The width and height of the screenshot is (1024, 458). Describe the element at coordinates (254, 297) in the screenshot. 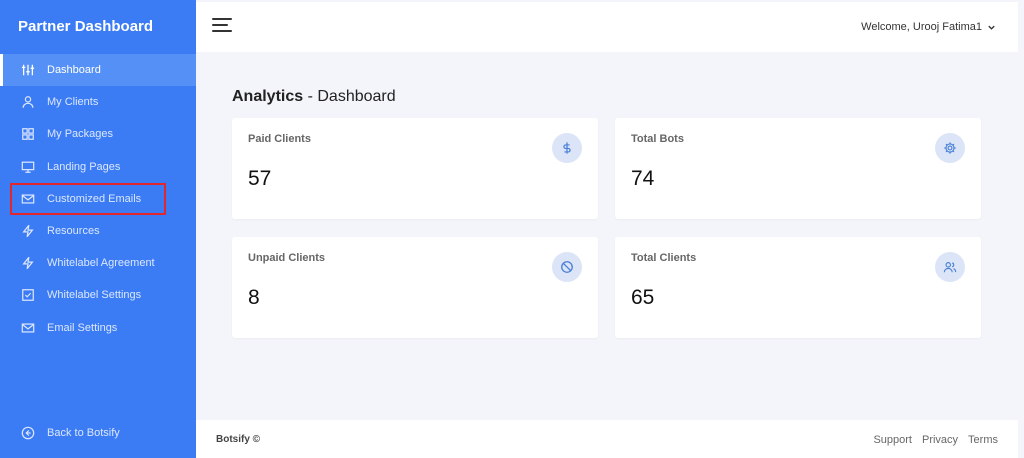

I see `stat-value: 8` at that location.